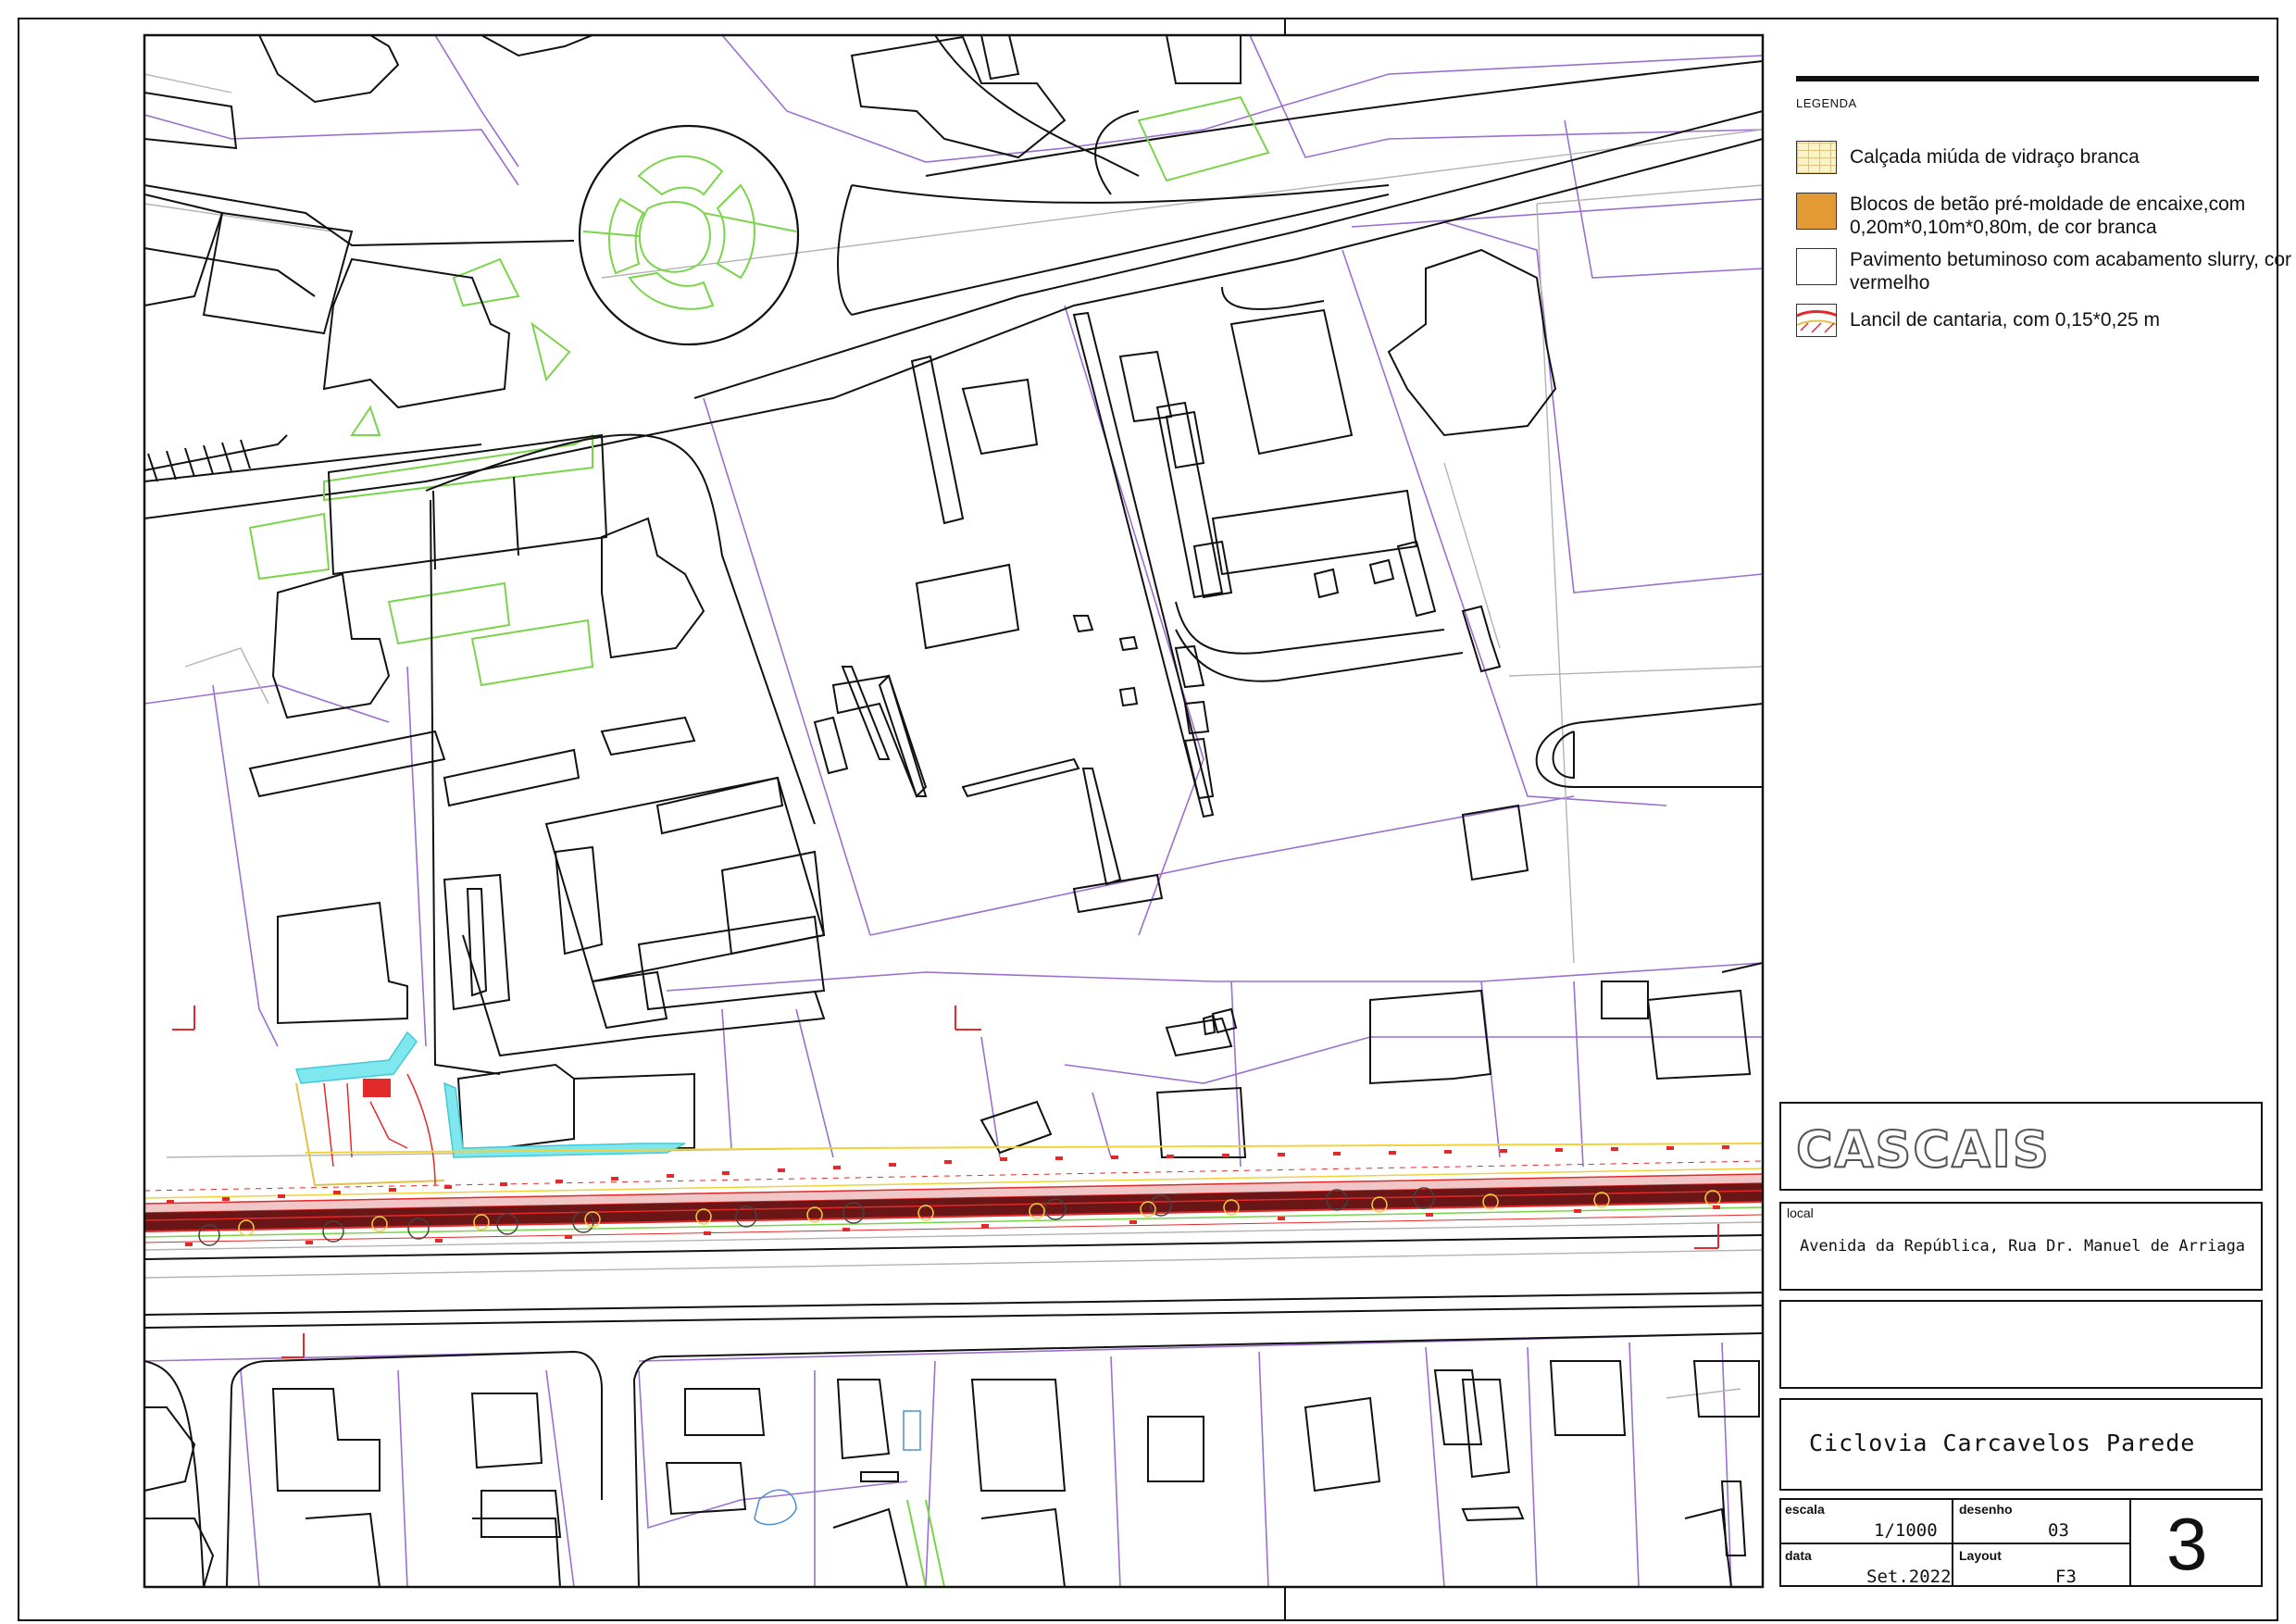 Image resolution: width=2296 pixels, height=1624 pixels. I want to click on local-label: local, so click(1800, 1213).